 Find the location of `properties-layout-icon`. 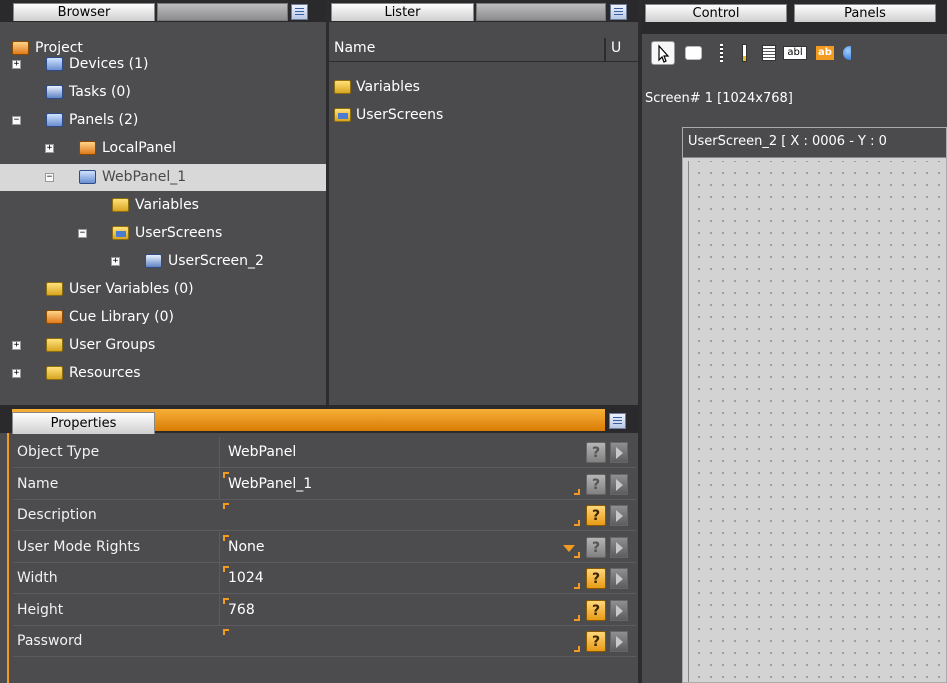

properties-layout-icon is located at coordinates (617, 421).